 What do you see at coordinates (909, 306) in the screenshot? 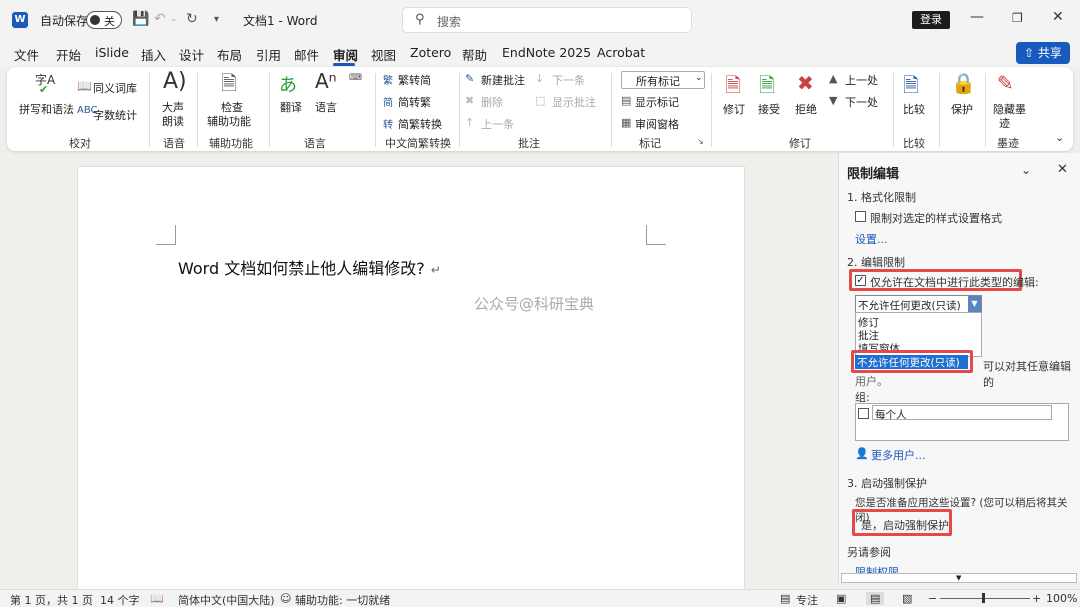
I see `edit-type-dropdown-value: 不允许任何更改(只读)` at bounding box center [909, 306].